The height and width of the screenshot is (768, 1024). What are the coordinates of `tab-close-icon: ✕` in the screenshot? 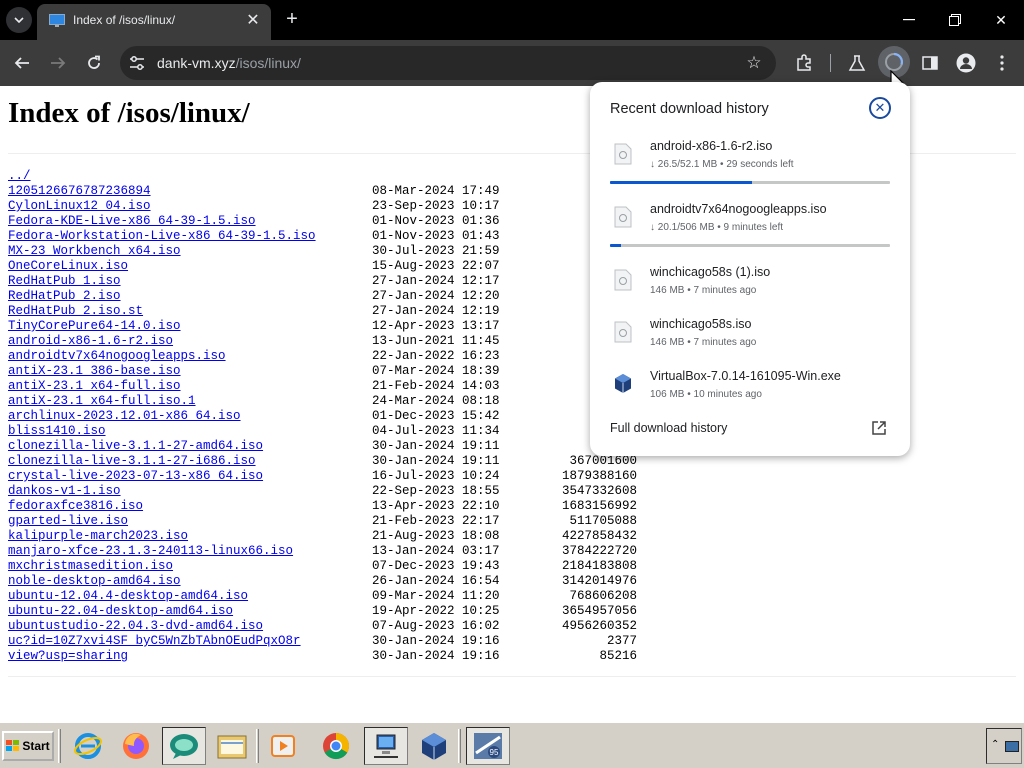 It's located at (253, 20).